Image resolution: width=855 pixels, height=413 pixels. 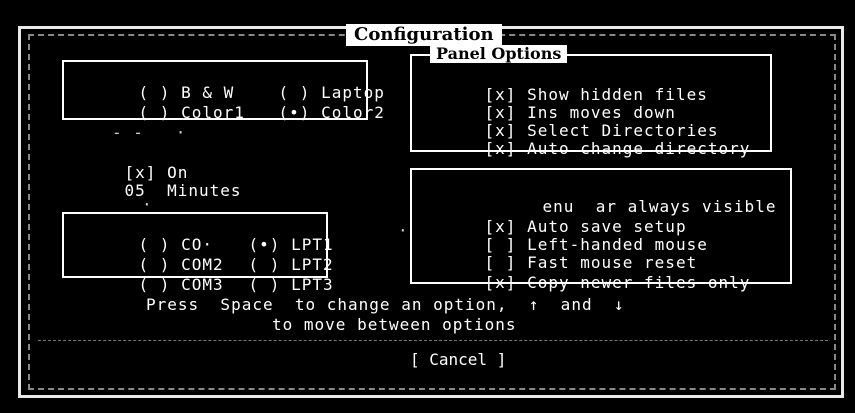 What do you see at coordinates (312, 284) in the screenshot?
I see `radio-label: LPT3` at bounding box center [312, 284].